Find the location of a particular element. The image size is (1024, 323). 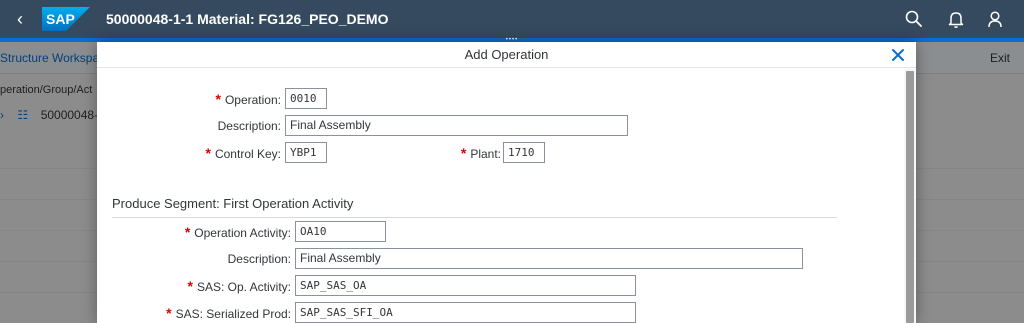

activity-description-input: Final Assembly is located at coordinates (549, 258).